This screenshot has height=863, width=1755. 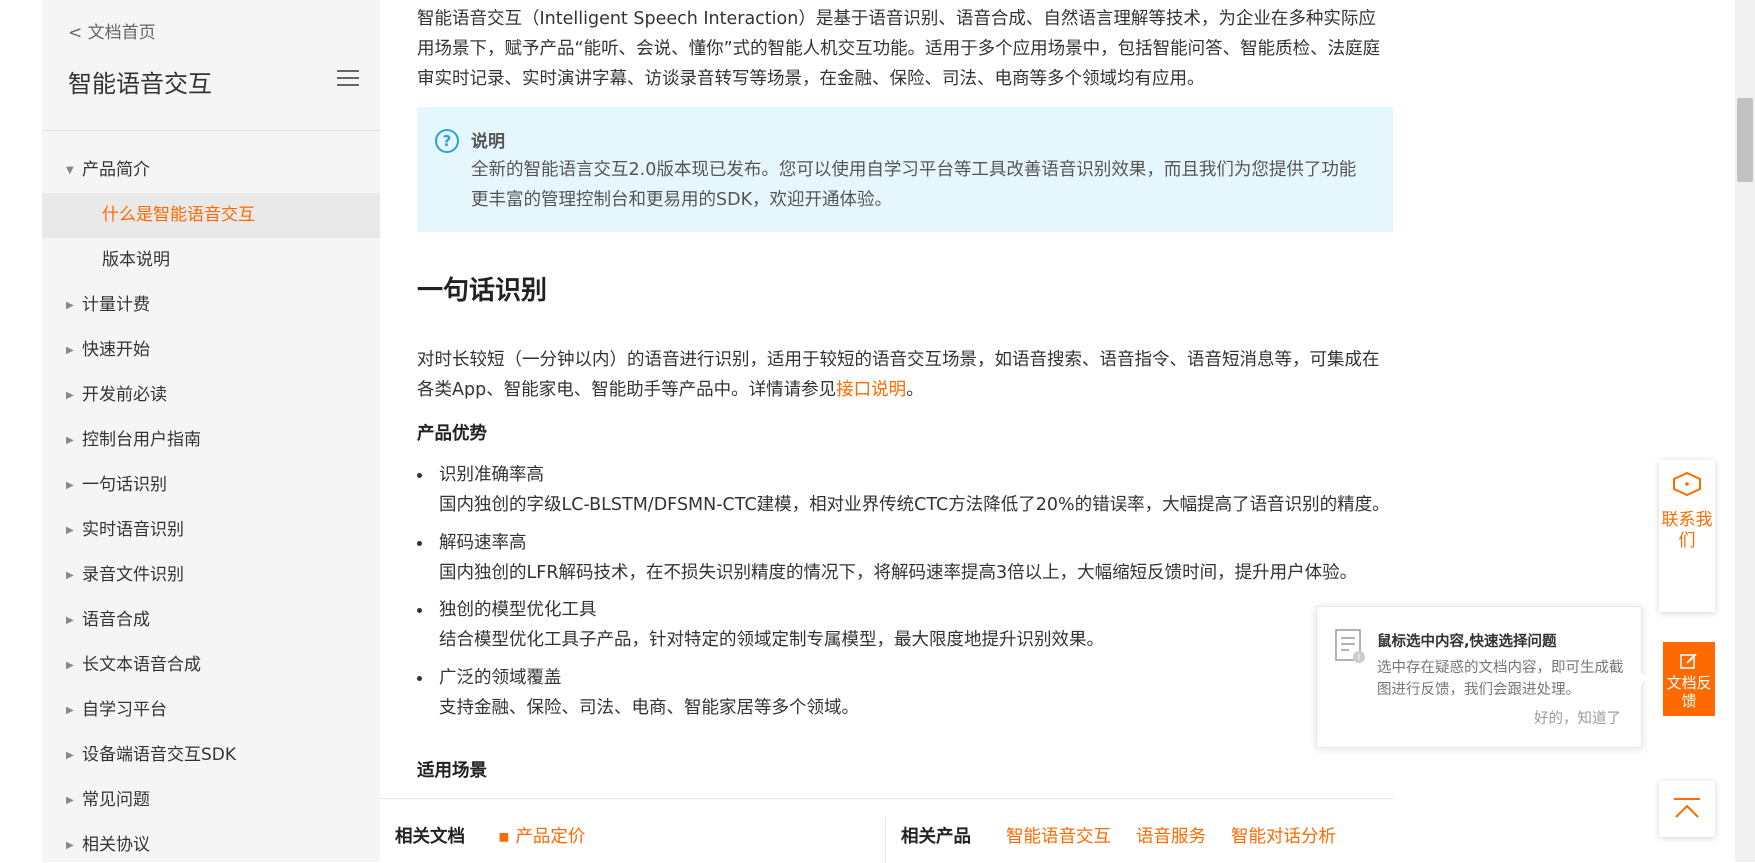 I want to click on note-title: 说明, so click(x=488, y=142).